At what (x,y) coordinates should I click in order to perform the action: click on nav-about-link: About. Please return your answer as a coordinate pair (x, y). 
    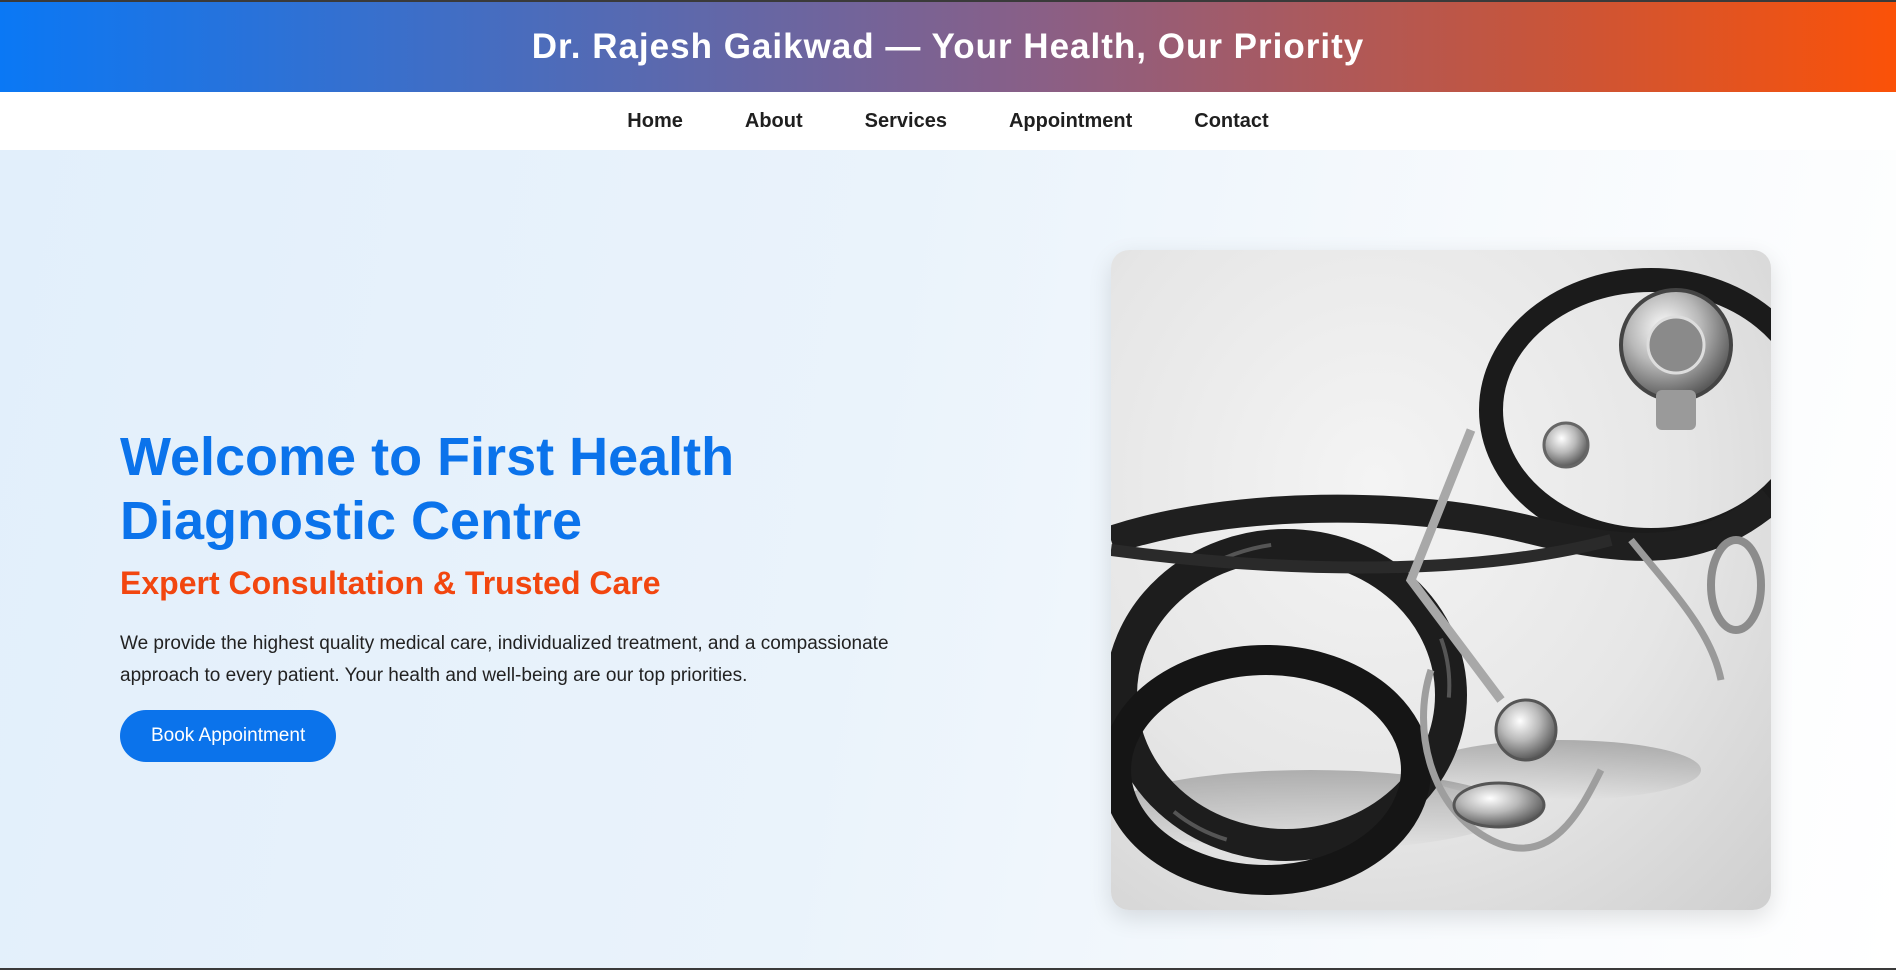
    Looking at the image, I should click on (774, 121).